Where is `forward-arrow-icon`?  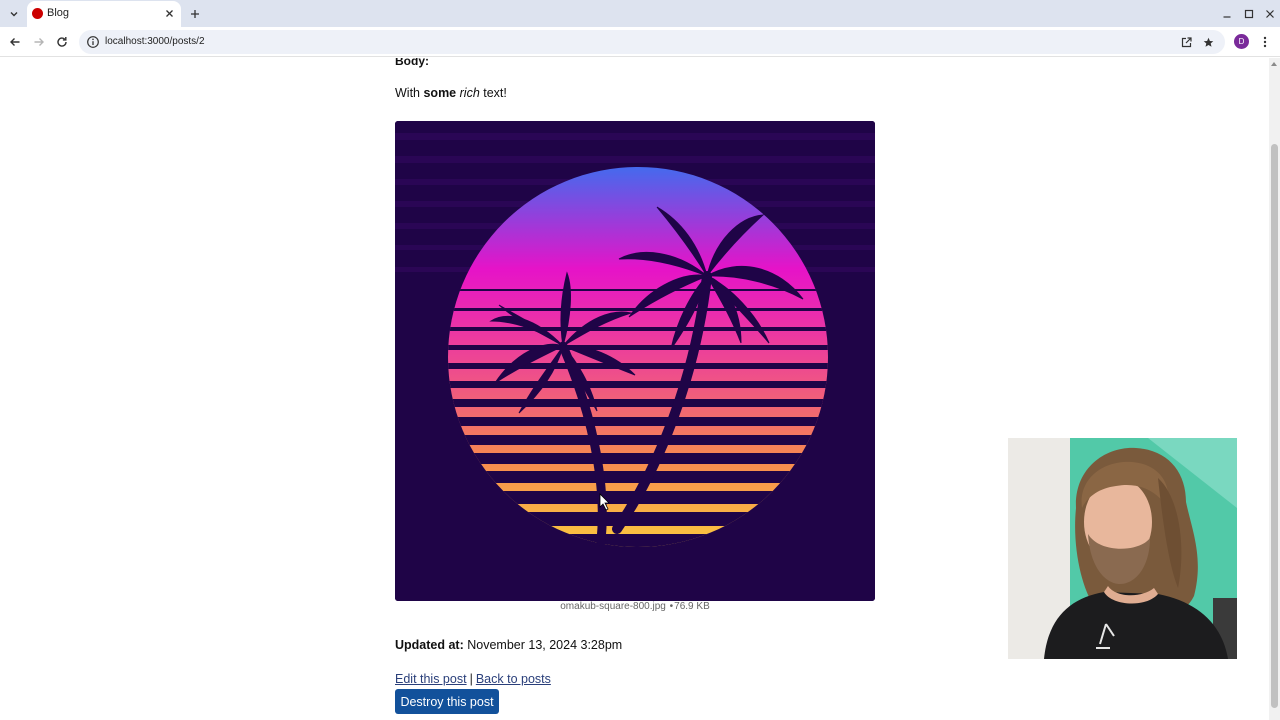 forward-arrow-icon is located at coordinates (39, 42).